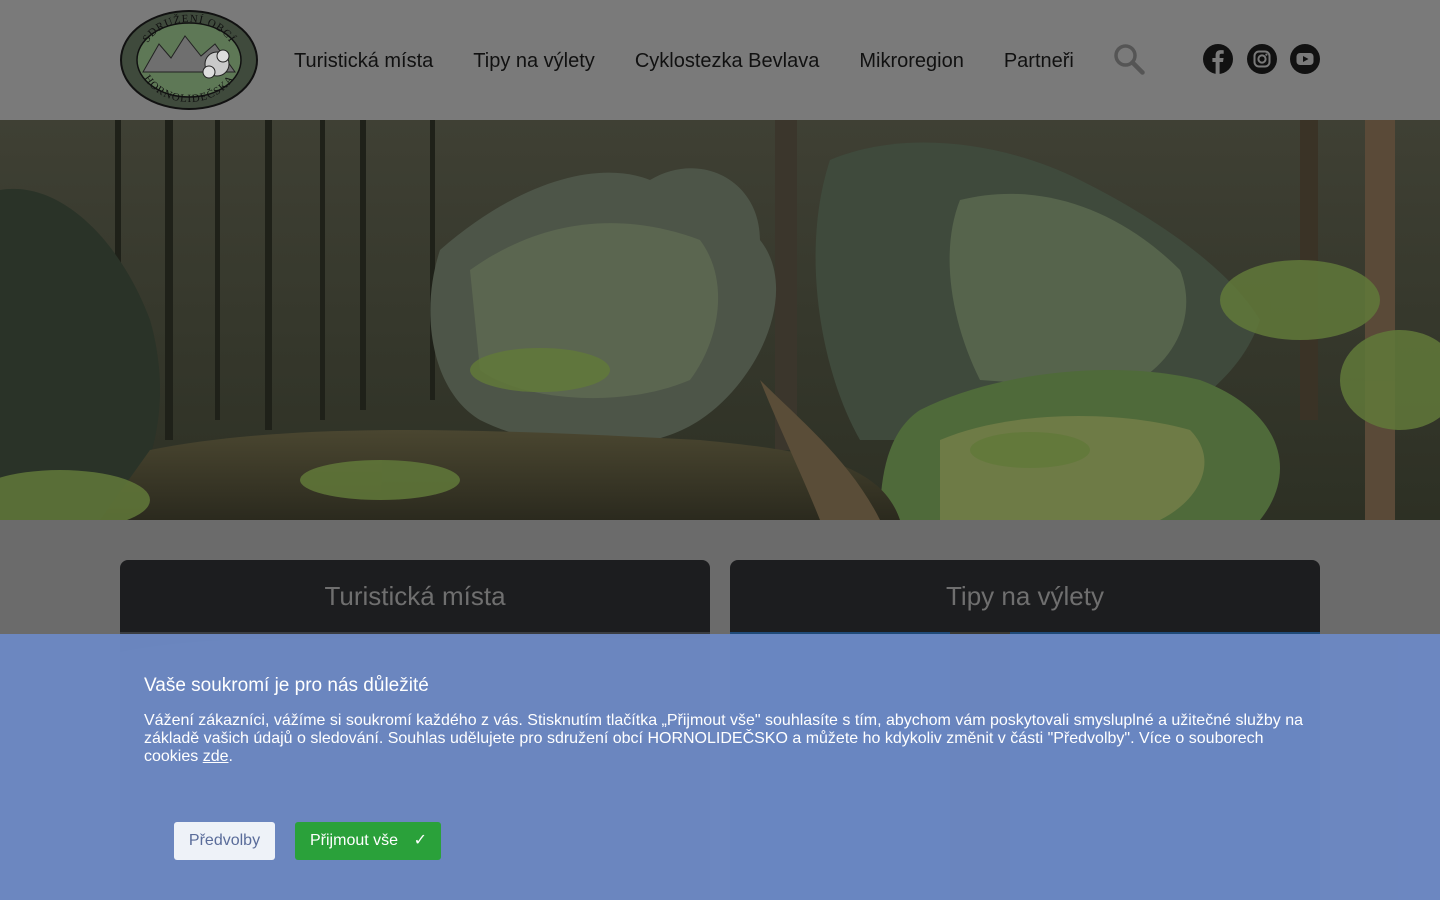  Describe the element at coordinates (534, 61) in the screenshot. I see `nav-item-tipy-na-vylety: Tipy na výlety` at that location.